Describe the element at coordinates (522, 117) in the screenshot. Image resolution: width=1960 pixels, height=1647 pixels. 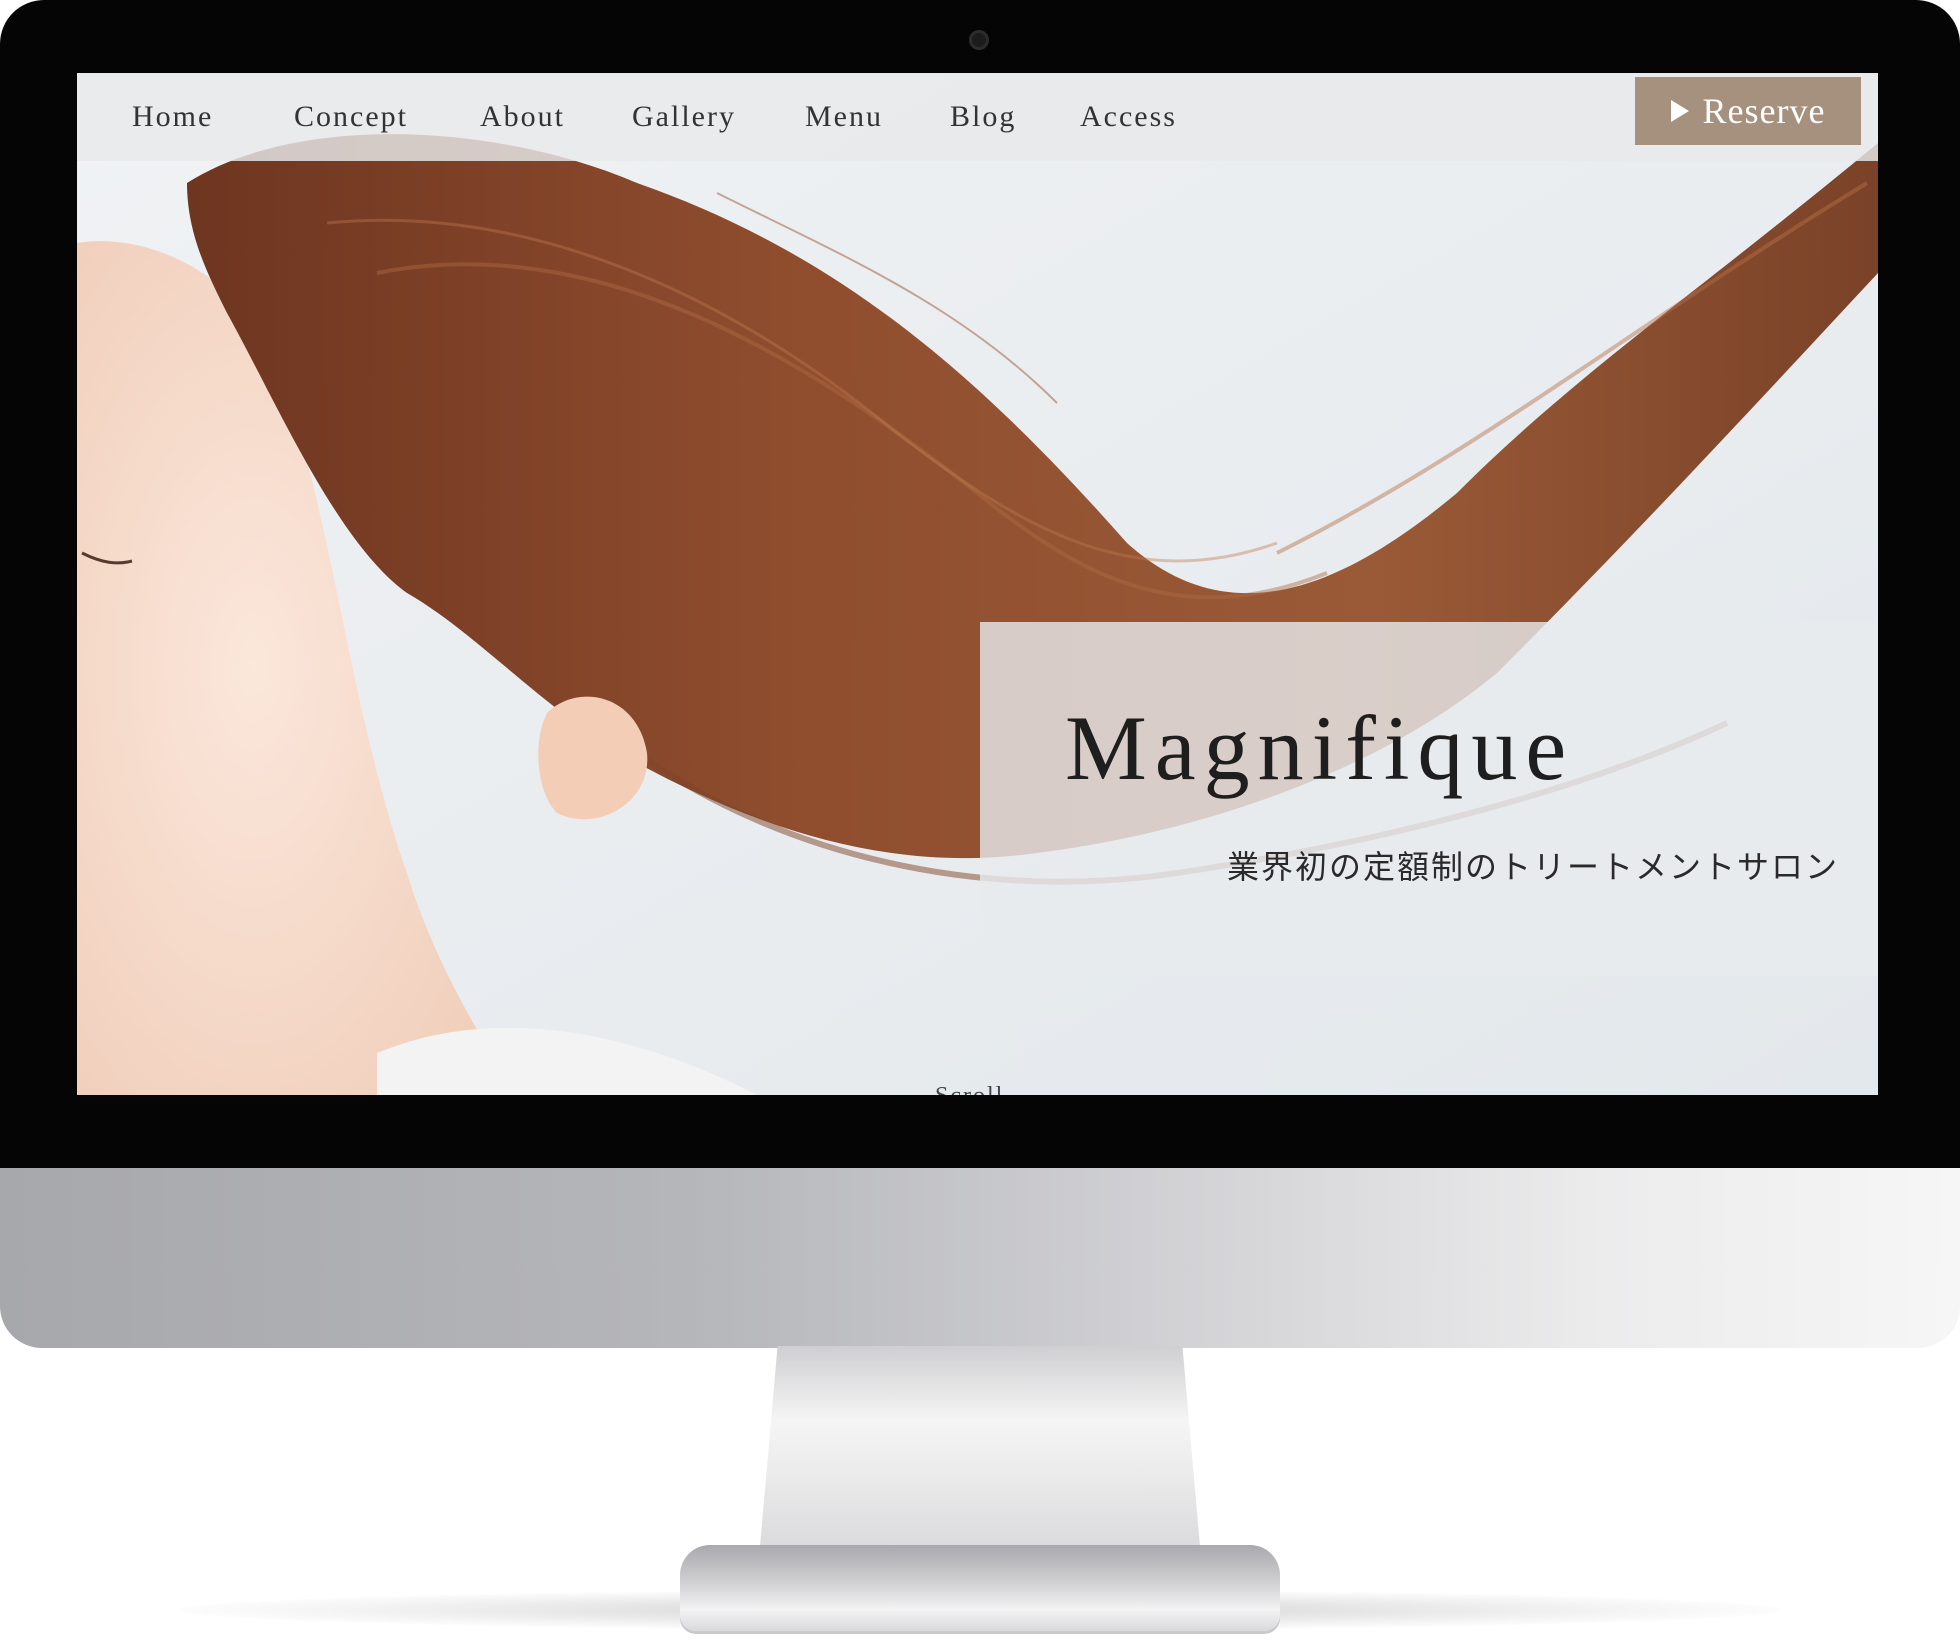
I see `nav-item-about: About` at that location.